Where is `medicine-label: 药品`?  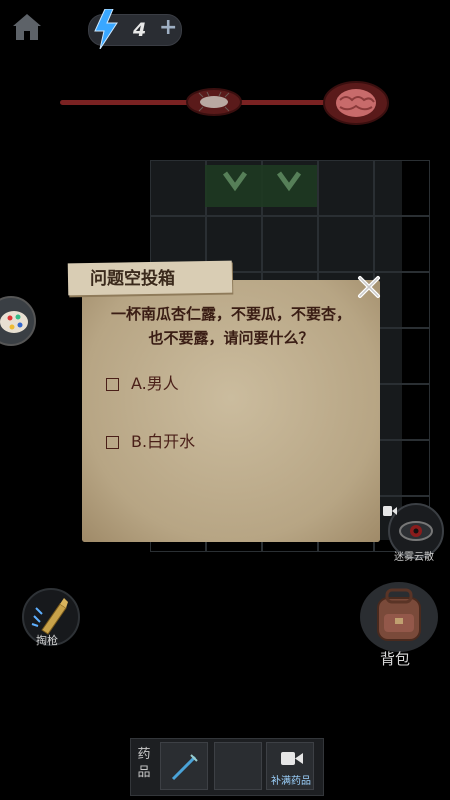
medicine-label: 药品 is located at coordinates (144, 763).